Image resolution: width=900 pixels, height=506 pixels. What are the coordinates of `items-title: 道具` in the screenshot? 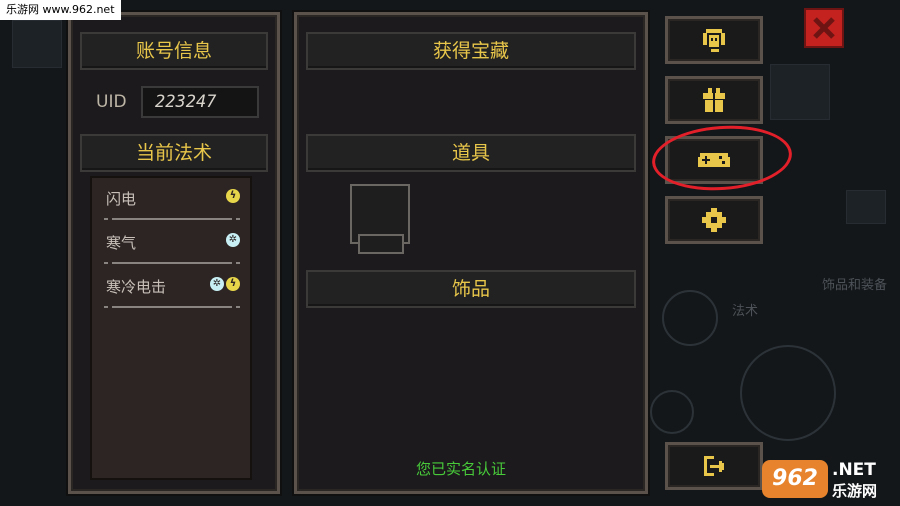 It's located at (471, 153).